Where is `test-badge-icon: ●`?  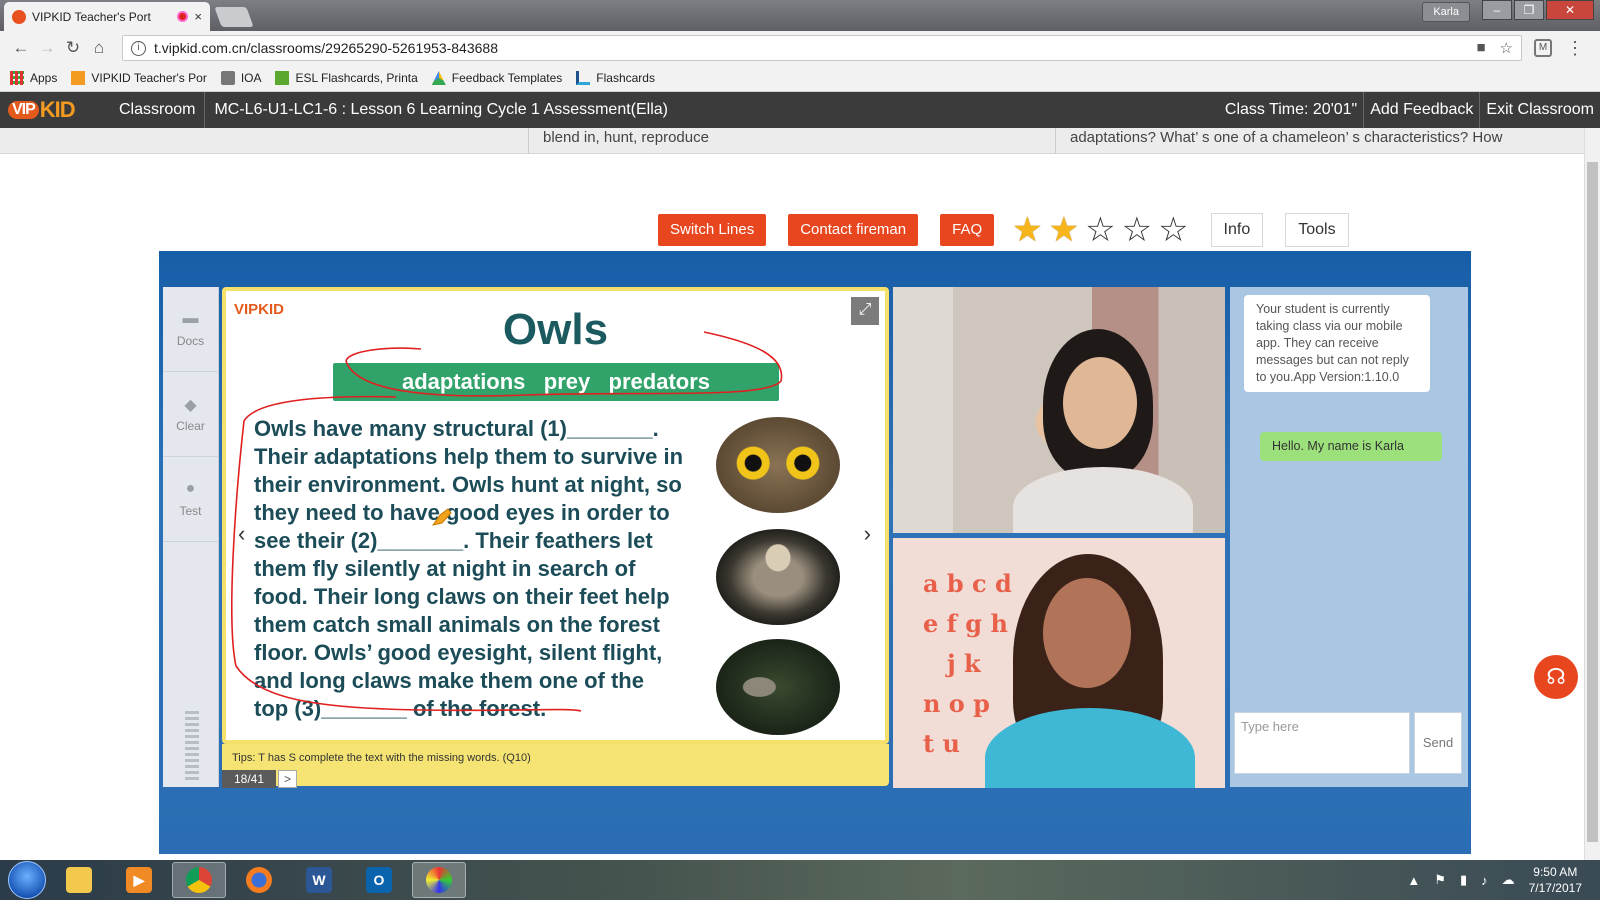 test-badge-icon: ● is located at coordinates (190, 488).